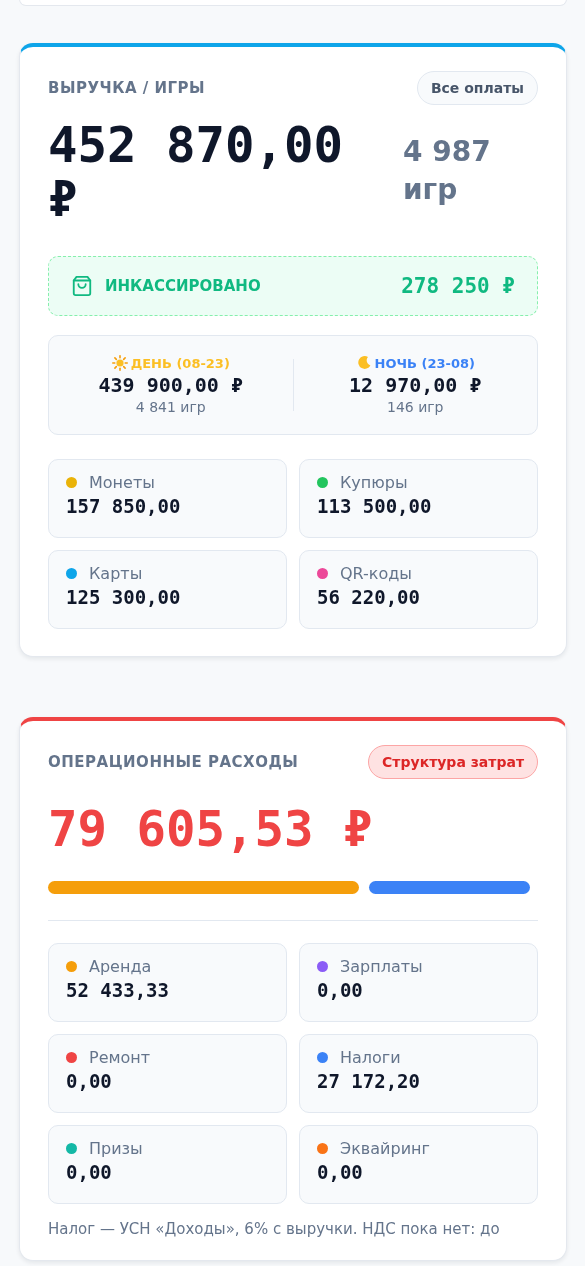 This screenshot has width=585, height=1266. Describe the element at coordinates (180, 363) in the screenshot. I see `shift-label: ДЕНЬ (08-23)` at that location.